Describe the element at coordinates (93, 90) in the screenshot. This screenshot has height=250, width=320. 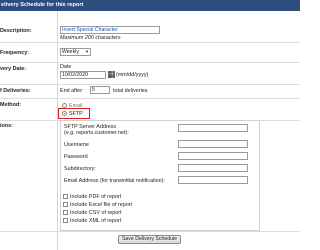
I see `delivery-count-value: 5` at that location.